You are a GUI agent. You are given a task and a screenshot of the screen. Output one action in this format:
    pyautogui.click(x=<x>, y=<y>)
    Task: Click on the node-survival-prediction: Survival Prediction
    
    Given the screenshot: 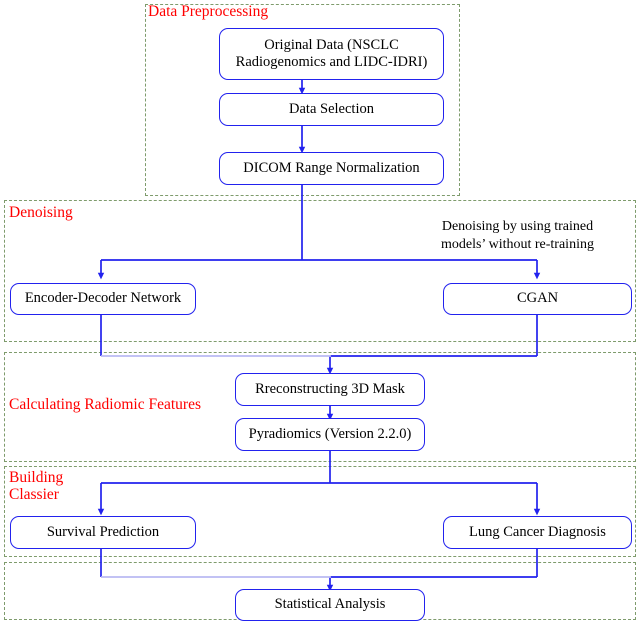 What is the action you would take?
    pyautogui.click(x=103, y=532)
    